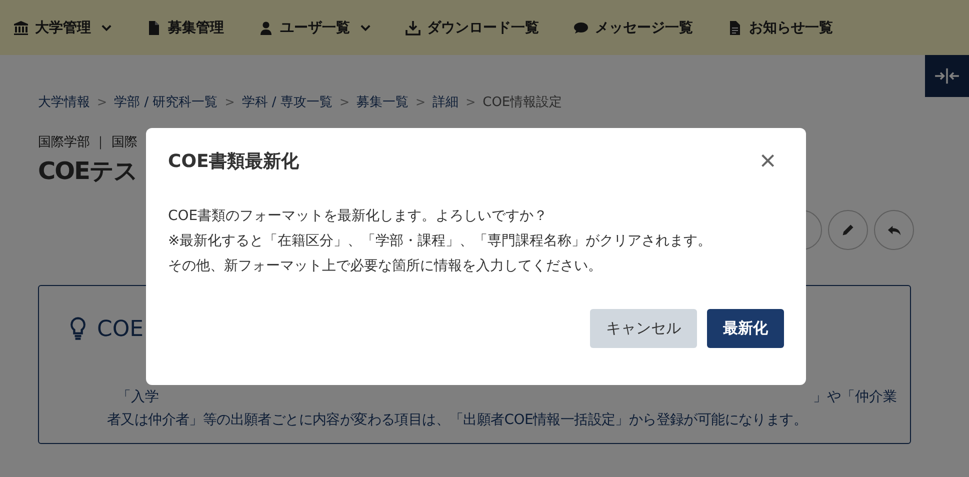 The image size is (969, 477). I want to click on breadcrumb-link: 詳細, so click(445, 102).